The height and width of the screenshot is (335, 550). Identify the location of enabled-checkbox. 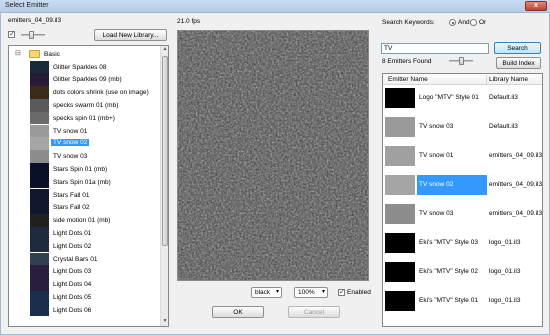
(341, 292).